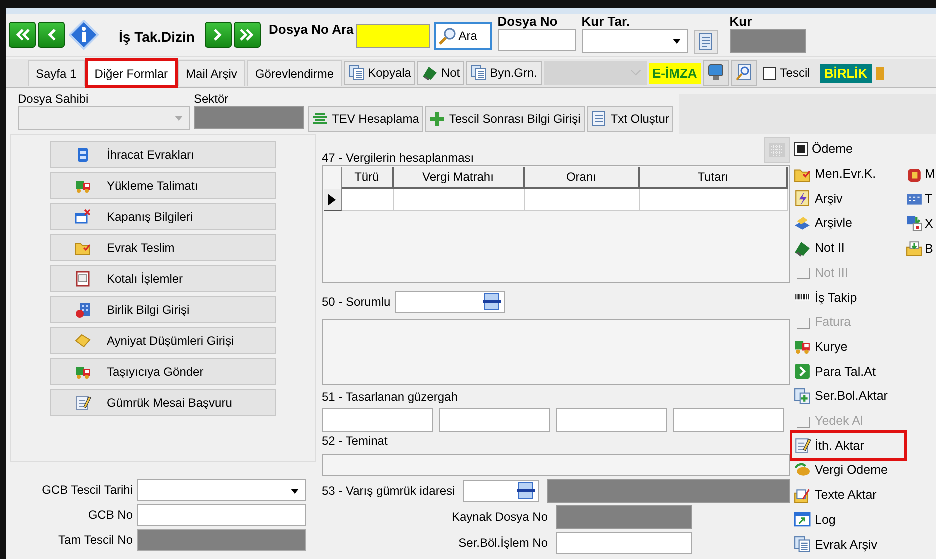  Describe the element at coordinates (848, 495) in the screenshot. I see `side-menu-item: Texte Aktar` at that location.